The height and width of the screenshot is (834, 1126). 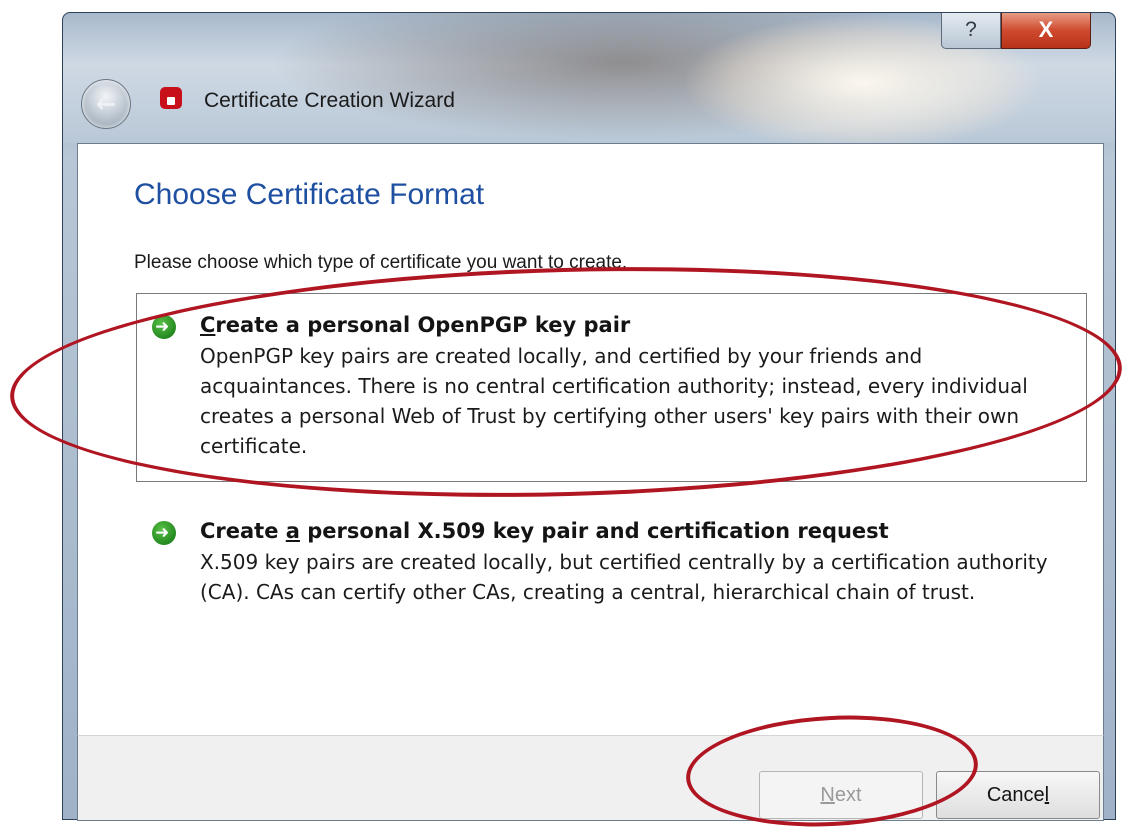 I want to click on next-button: Next, so click(x=841, y=795).